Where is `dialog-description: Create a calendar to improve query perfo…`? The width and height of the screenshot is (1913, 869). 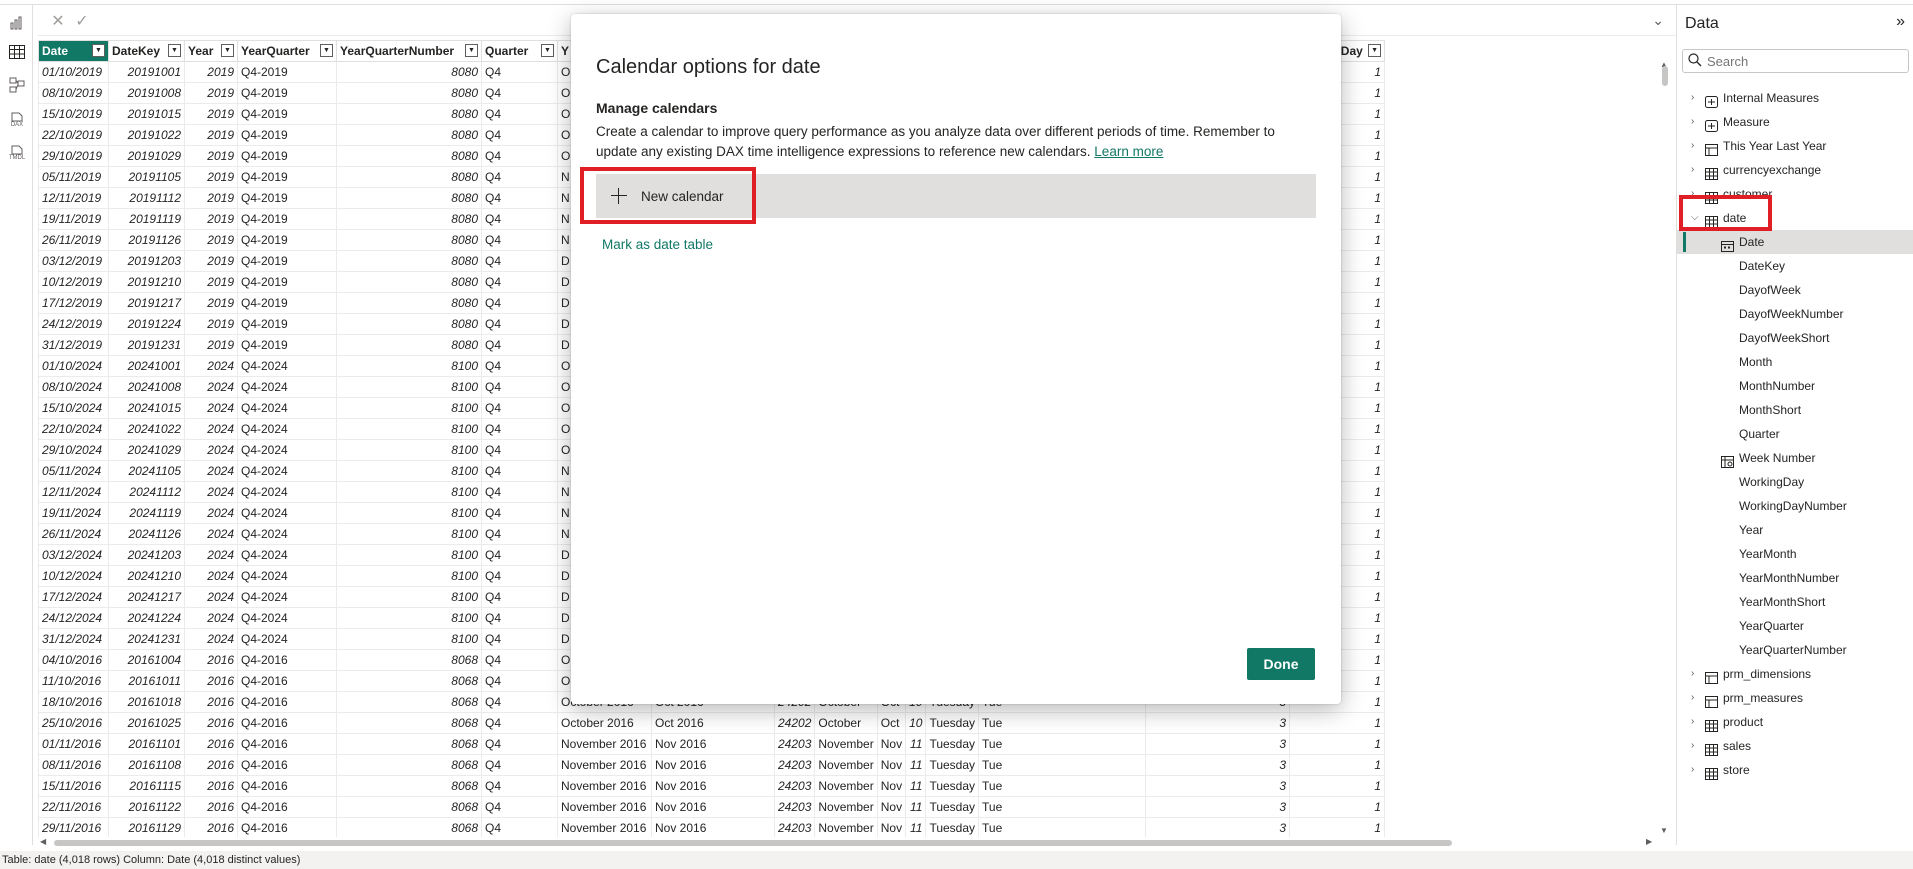
dialog-description: Create a calendar to improve query perfo… is located at coordinates (956, 142).